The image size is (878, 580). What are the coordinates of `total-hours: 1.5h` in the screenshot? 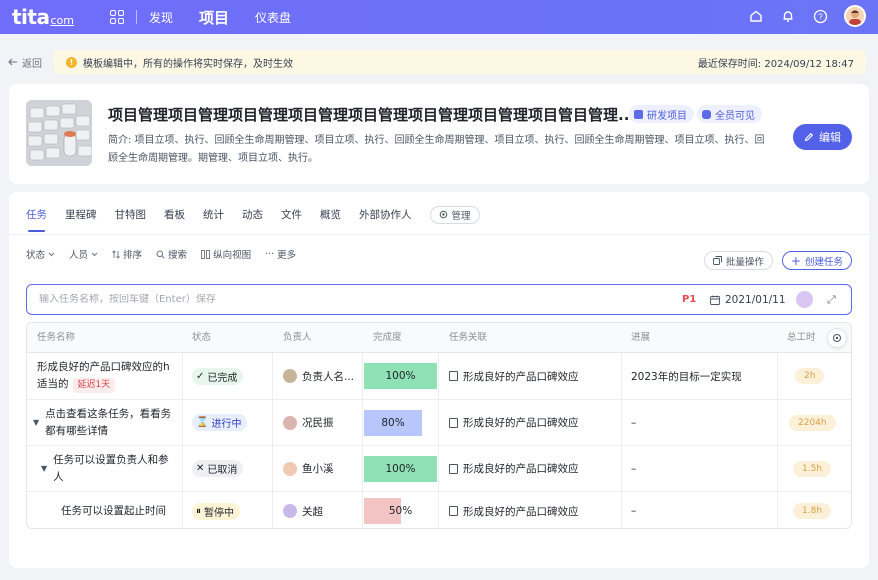 It's located at (812, 468).